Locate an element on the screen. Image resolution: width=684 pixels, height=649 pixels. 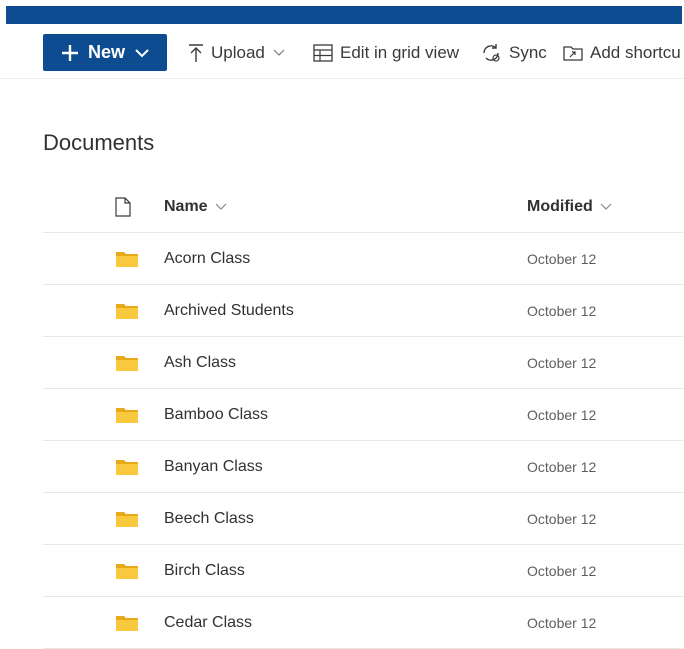
list-item-name: Banyan Class is located at coordinates (213, 467).